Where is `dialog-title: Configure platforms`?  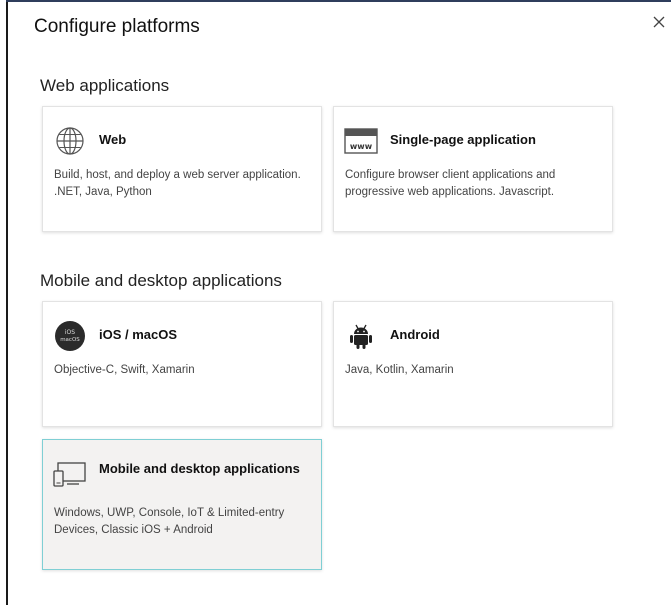 dialog-title: Configure platforms is located at coordinates (117, 26).